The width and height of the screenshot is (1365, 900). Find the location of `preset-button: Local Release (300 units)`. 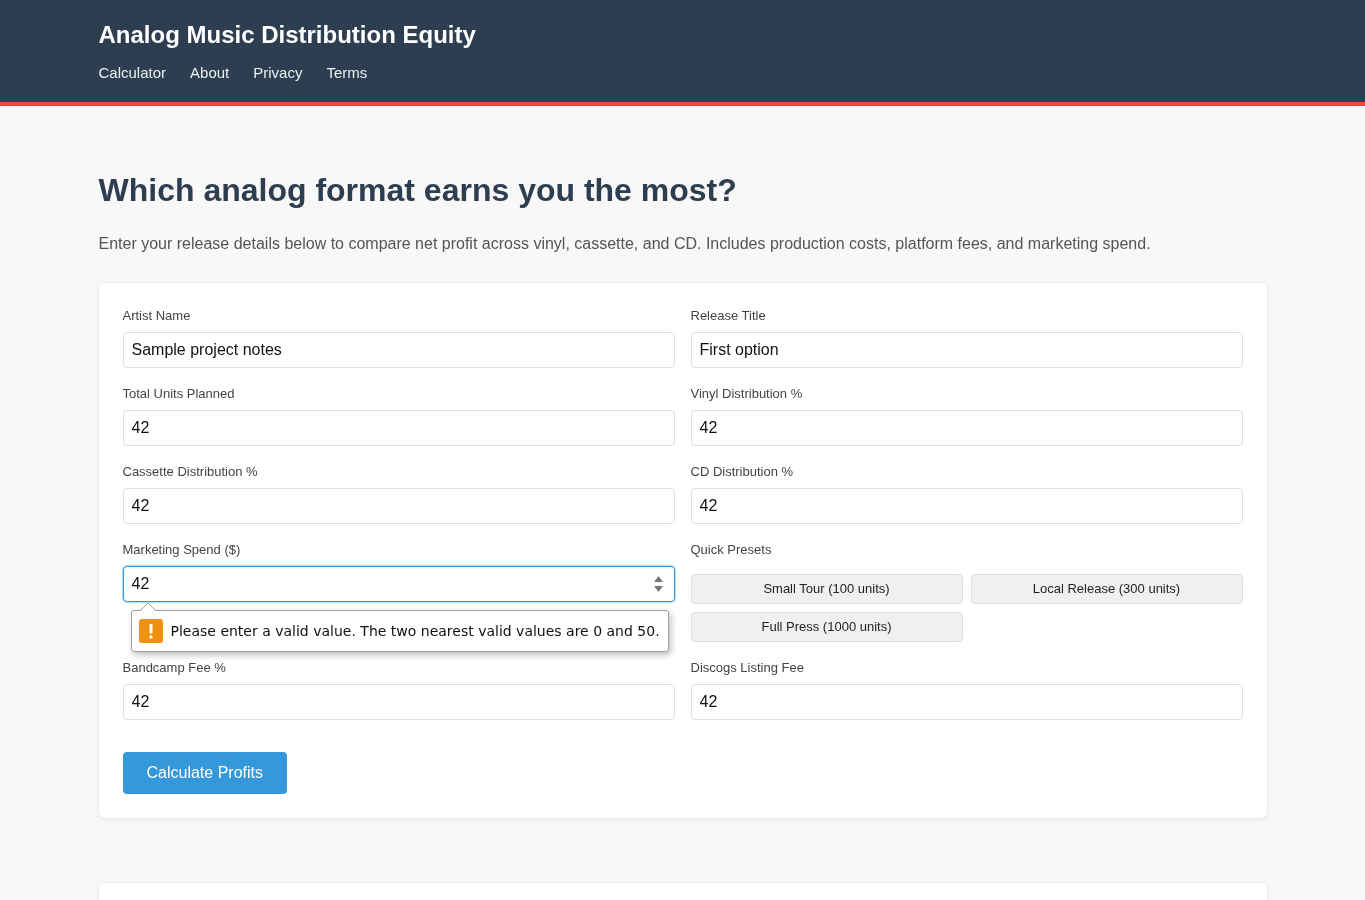

preset-button: Local Release (300 units) is located at coordinates (1106, 589).